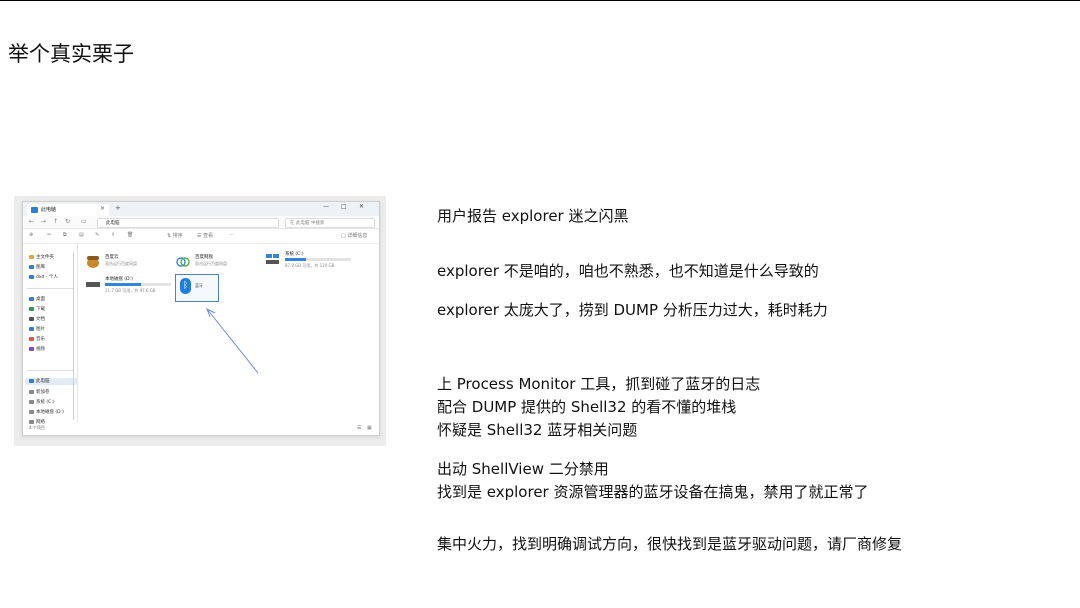  Describe the element at coordinates (587, 407) in the screenshot. I see `note-line: 配合 DUMP 提供的 Shell32 的看不懂的堆栈` at that location.